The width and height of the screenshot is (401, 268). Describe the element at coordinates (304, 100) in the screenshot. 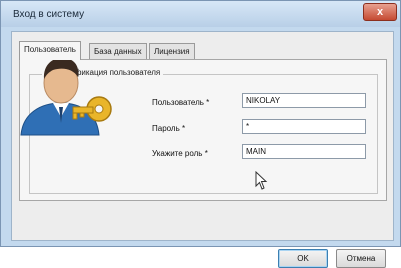

I see `user-field: NIKOLAY` at that location.